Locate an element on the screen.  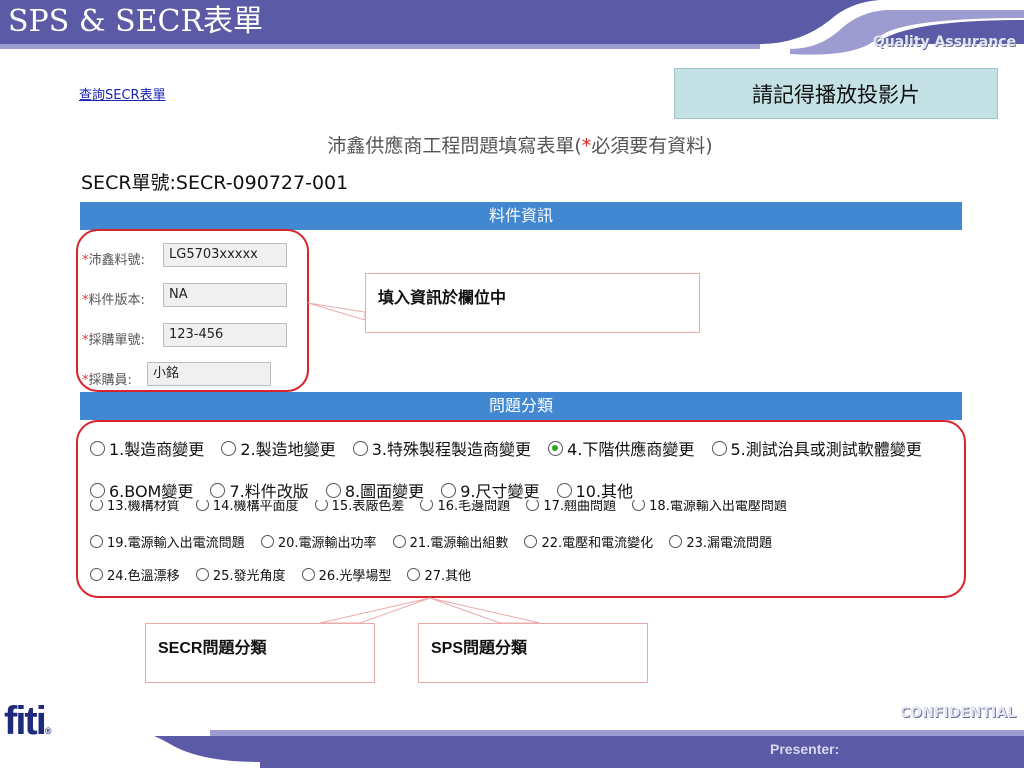
section-problem-category: 問題分類 is located at coordinates (521, 406).